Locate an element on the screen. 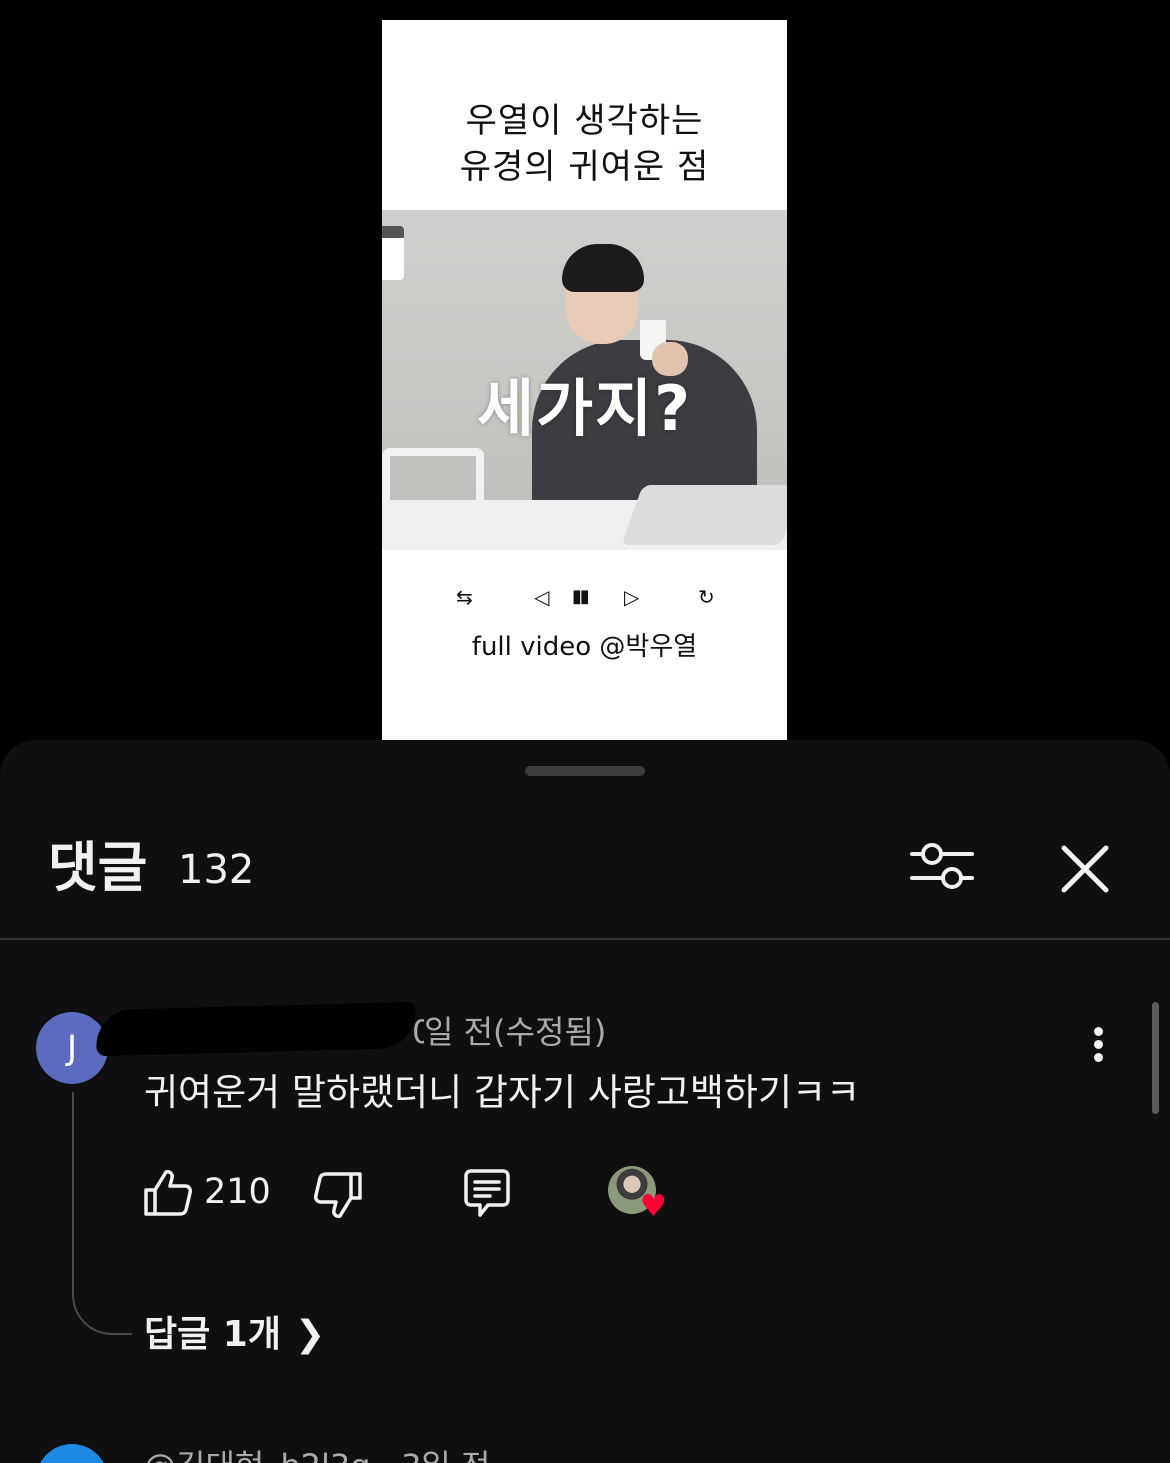  shuffle-icon: ⇆ is located at coordinates (464, 597).